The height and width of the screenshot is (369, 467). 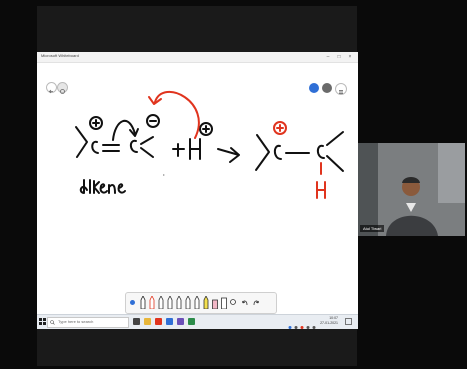 What do you see at coordinates (102, 186) in the screenshot?
I see `ink-word-alkene` at bounding box center [102, 186].